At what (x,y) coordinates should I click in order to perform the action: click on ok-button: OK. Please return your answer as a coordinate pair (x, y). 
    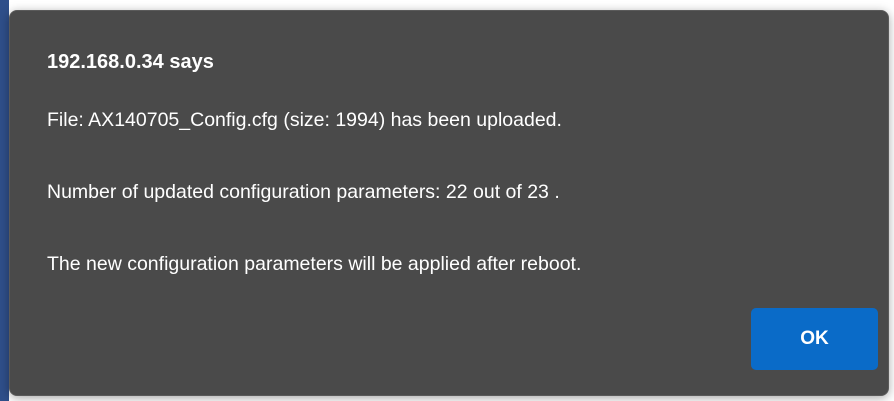
    Looking at the image, I should click on (814, 339).